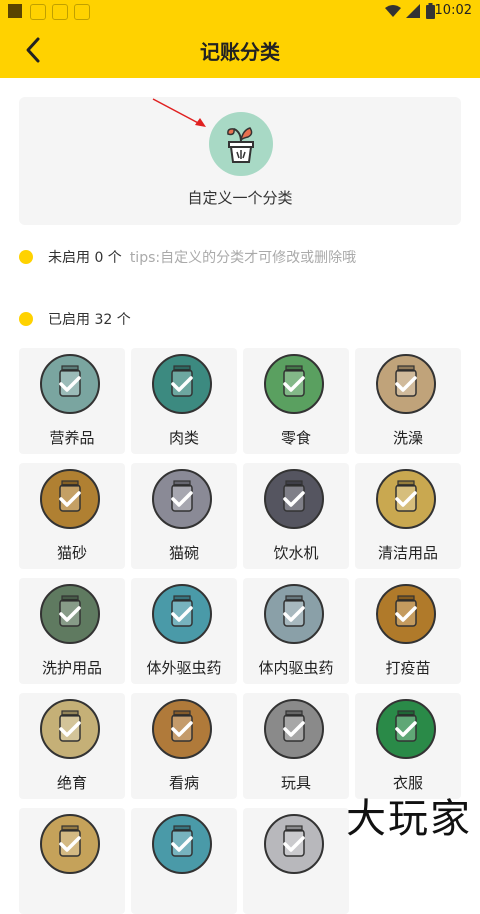 The image size is (480, 914). I want to click on watermark-text: 大玩家, so click(409, 819).